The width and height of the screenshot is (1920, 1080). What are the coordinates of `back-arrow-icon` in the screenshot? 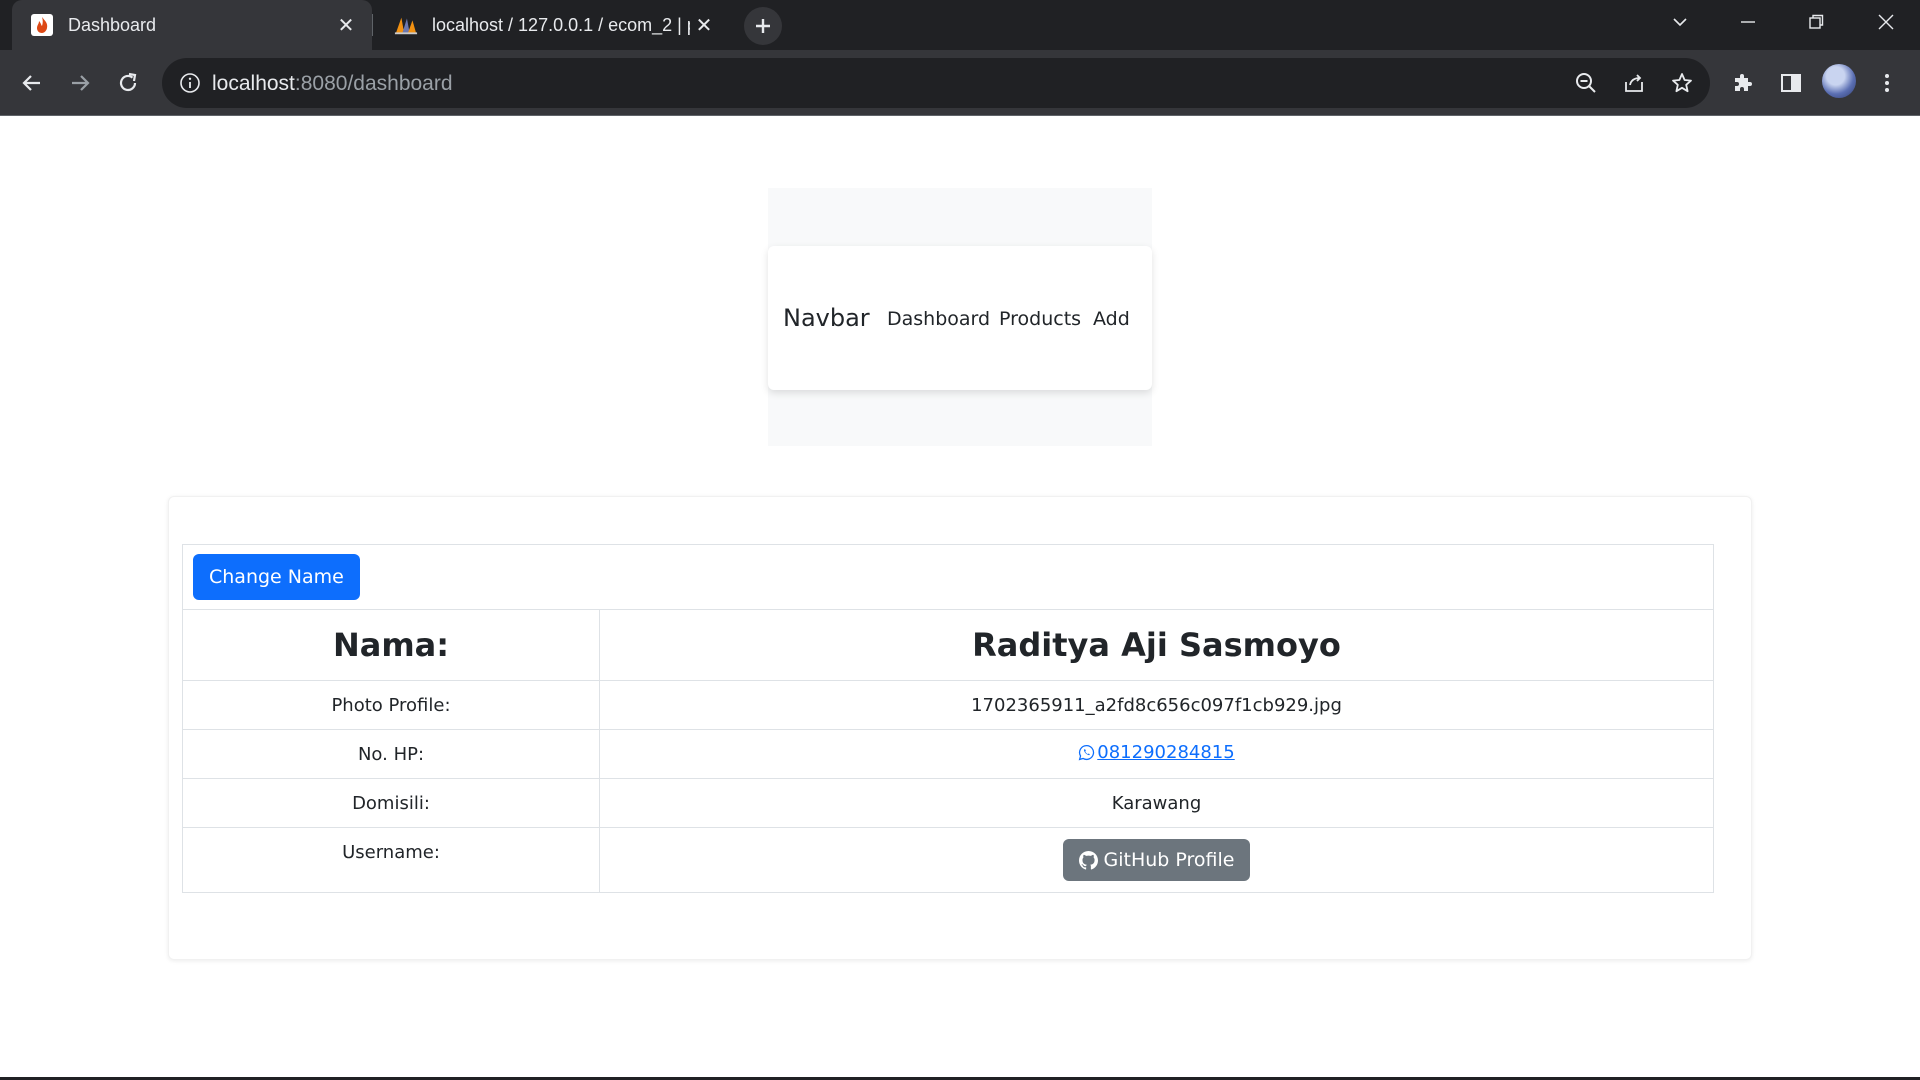 It's located at (31, 83).